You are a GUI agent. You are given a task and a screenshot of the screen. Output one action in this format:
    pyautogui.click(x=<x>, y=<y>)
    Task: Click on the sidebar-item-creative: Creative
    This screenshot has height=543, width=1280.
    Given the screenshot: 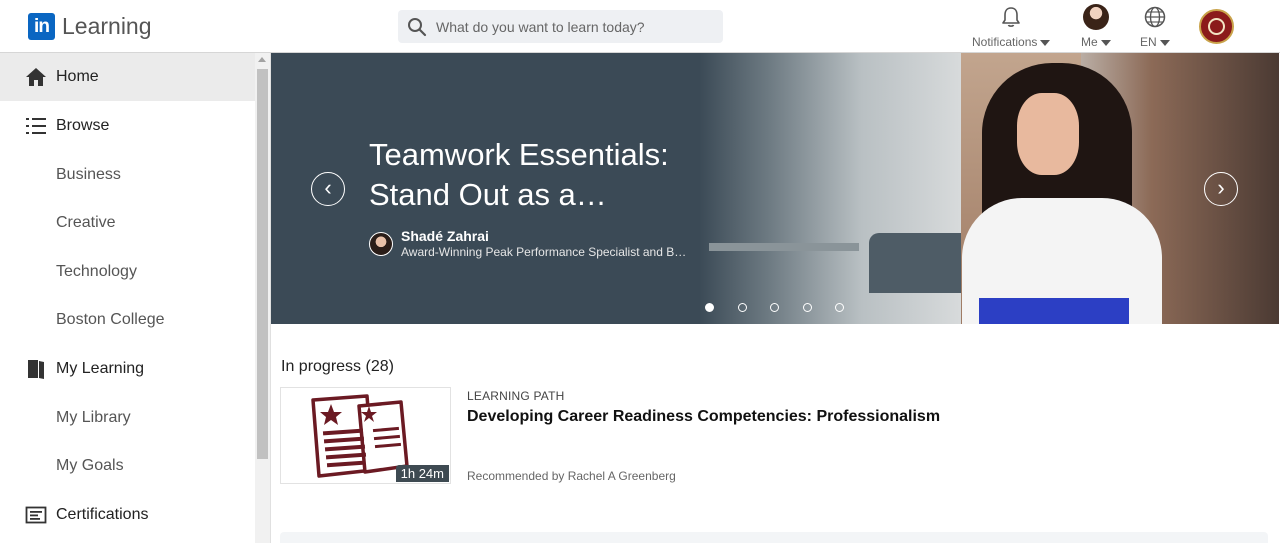 What is the action you would take?
    pyautogui.click(x=127, y=223)
    